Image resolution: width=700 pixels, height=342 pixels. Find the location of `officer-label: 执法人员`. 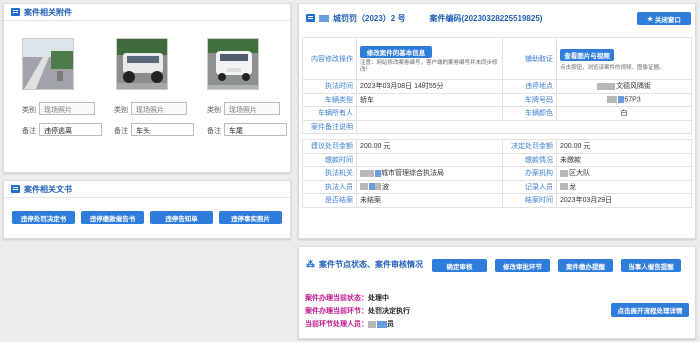

officer-label: 执法人员 is located at coordinates (329, 186).